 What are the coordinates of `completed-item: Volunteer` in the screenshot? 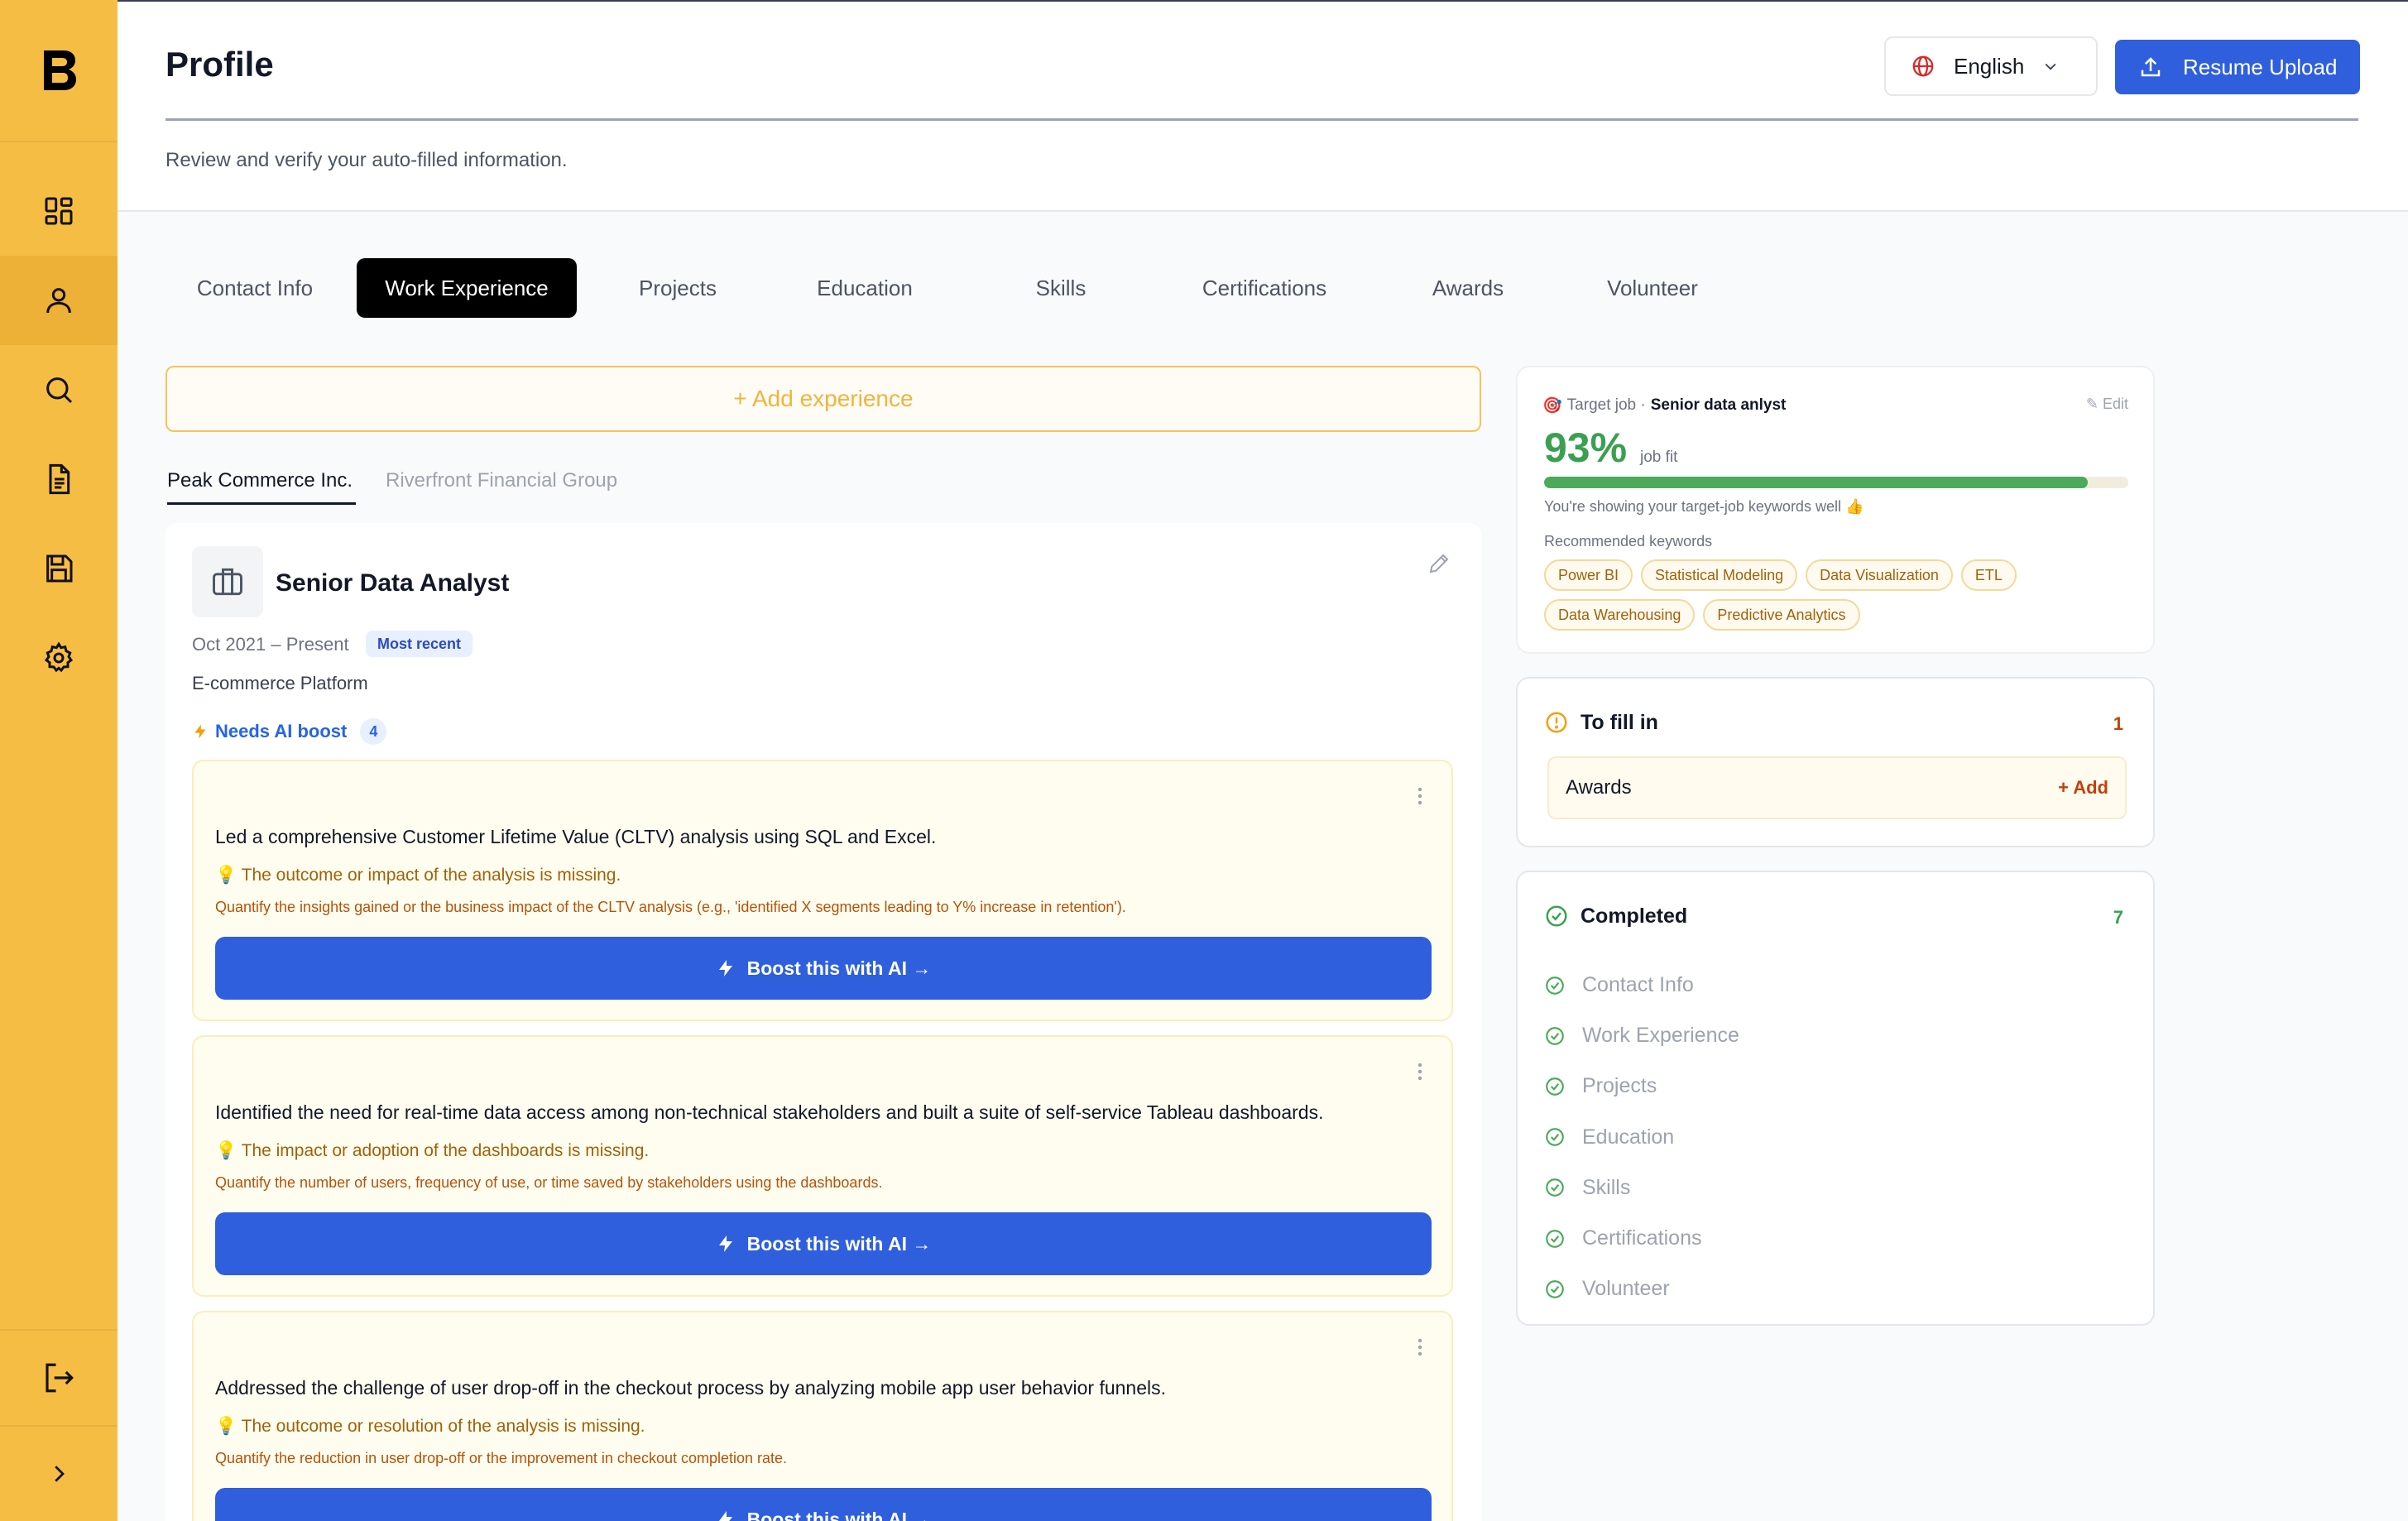 It's located at (1641, 1289).